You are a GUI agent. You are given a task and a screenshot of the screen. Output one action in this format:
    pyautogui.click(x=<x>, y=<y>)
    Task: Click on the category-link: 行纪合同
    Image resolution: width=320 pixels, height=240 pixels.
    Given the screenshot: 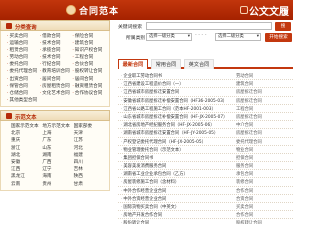 What is the action you would take?
    pyautogui.click(x=56, y=64)
    